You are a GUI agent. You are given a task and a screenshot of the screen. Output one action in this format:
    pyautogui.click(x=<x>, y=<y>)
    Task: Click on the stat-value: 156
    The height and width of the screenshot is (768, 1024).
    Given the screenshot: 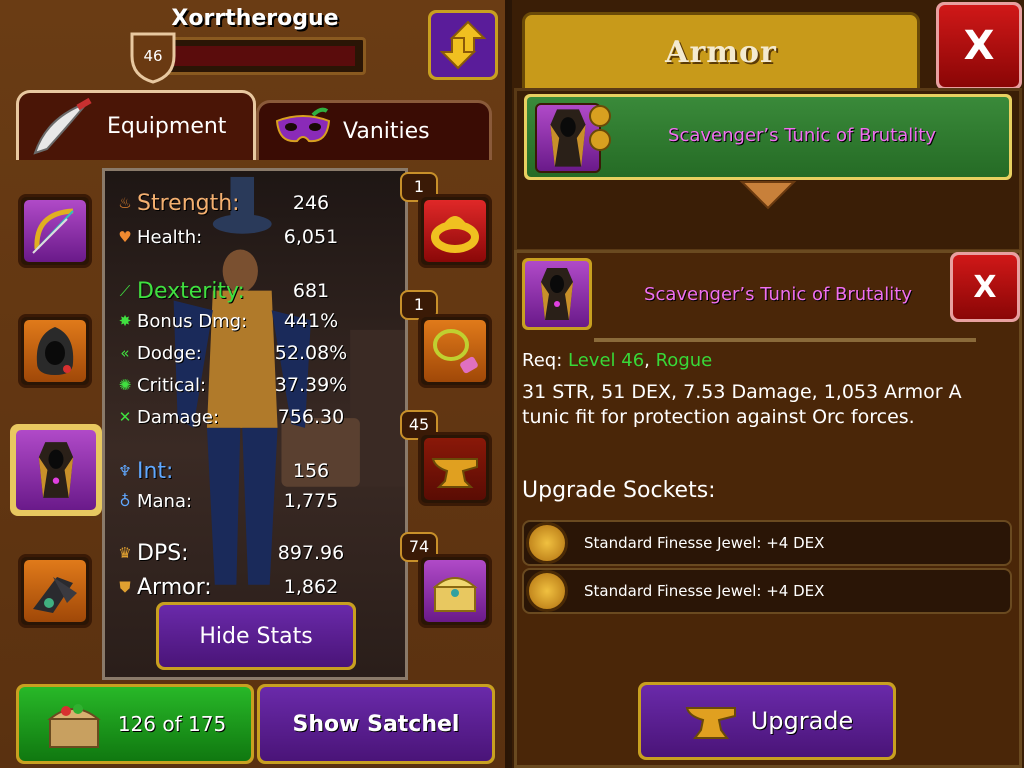 What is the action you would take?
    pyautogui.click(x=311, y=471)
    